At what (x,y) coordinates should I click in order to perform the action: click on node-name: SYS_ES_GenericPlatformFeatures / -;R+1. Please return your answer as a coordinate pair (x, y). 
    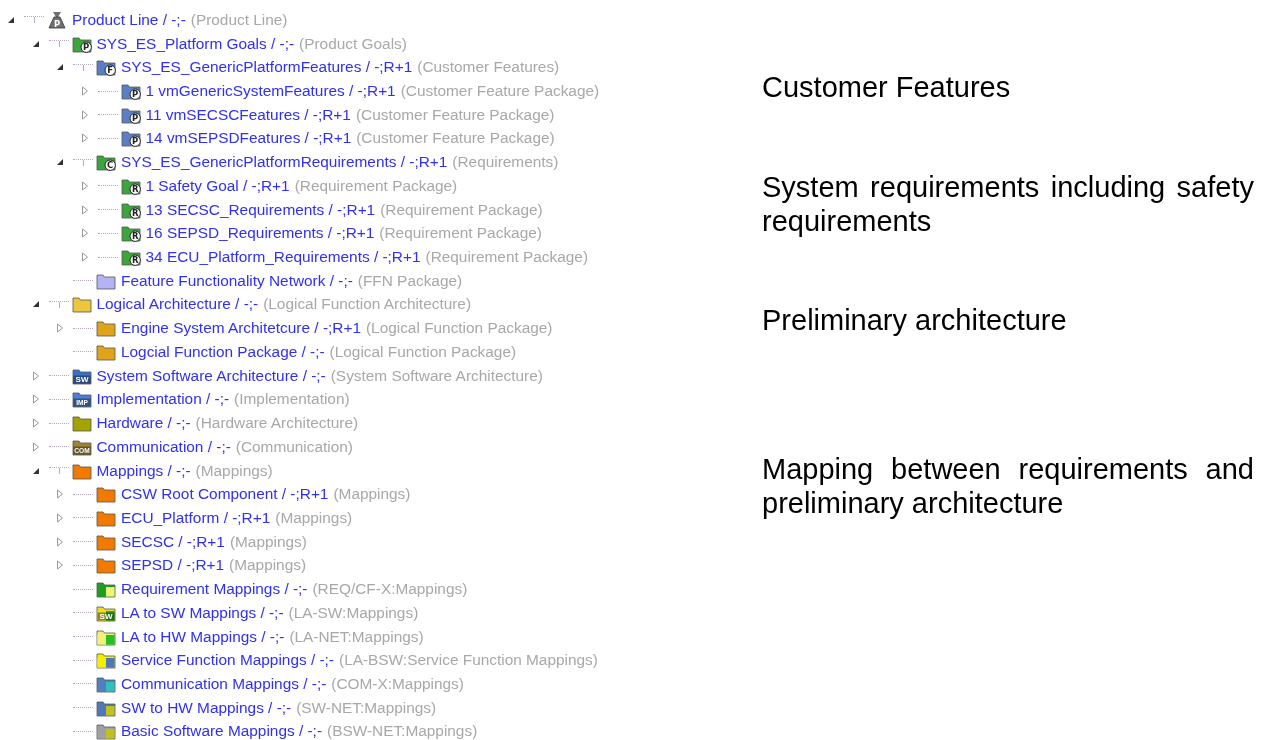
    Looking at the image, I should click on (267, 67).